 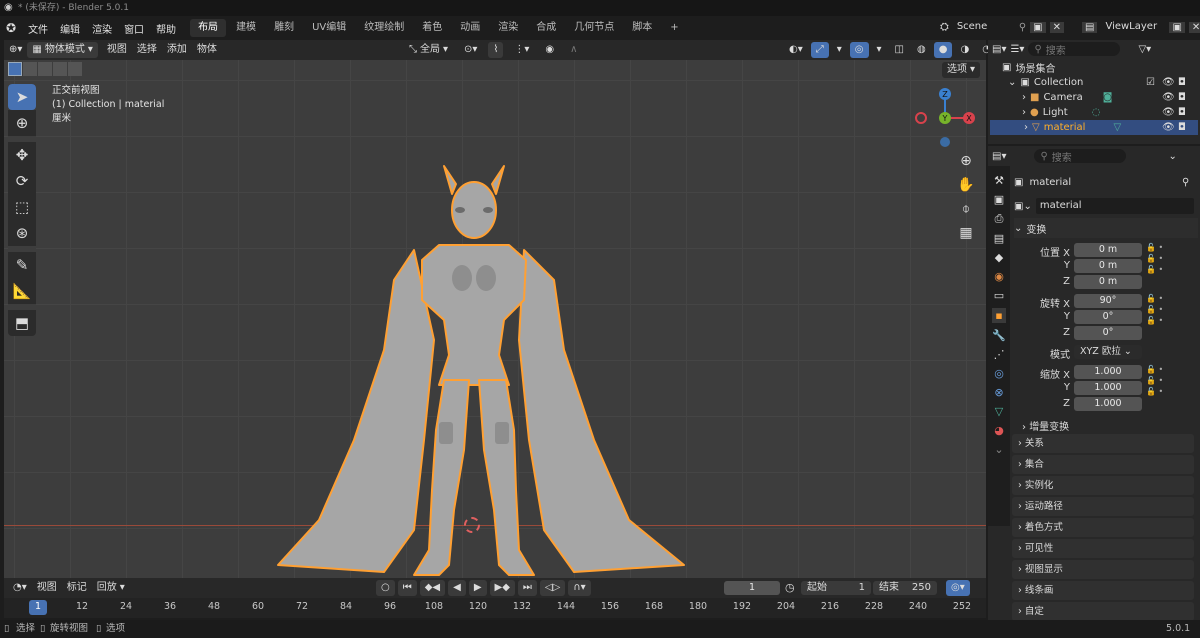 I want to click on select-extend-icon, so click(x=30, y=69).